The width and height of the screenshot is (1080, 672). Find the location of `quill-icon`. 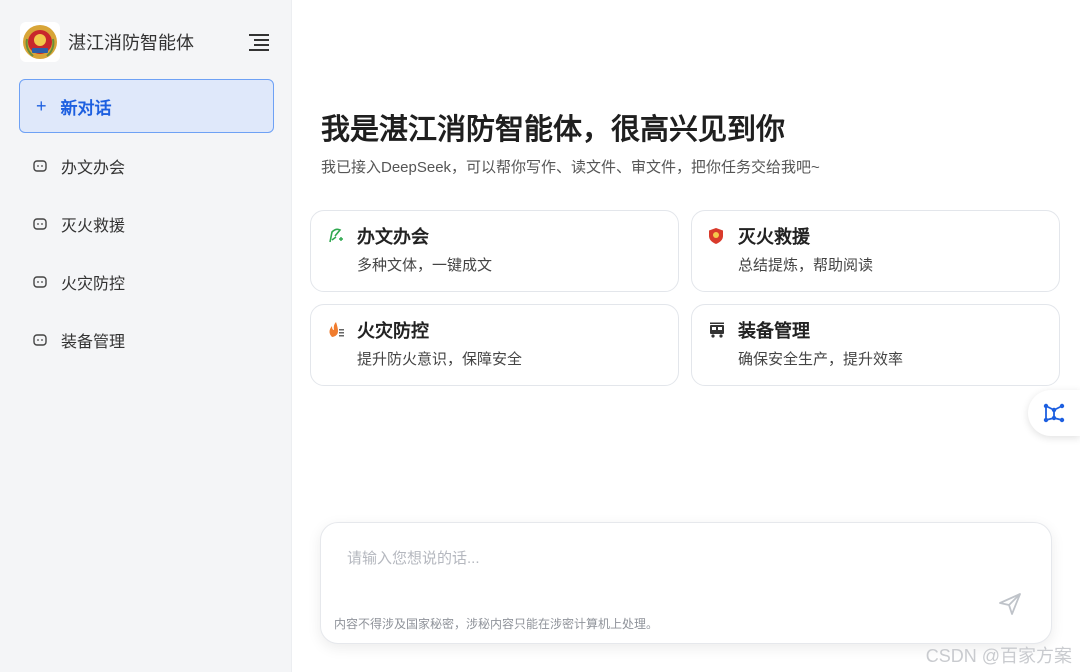

quill-icon is located at coordinates (336, 236).